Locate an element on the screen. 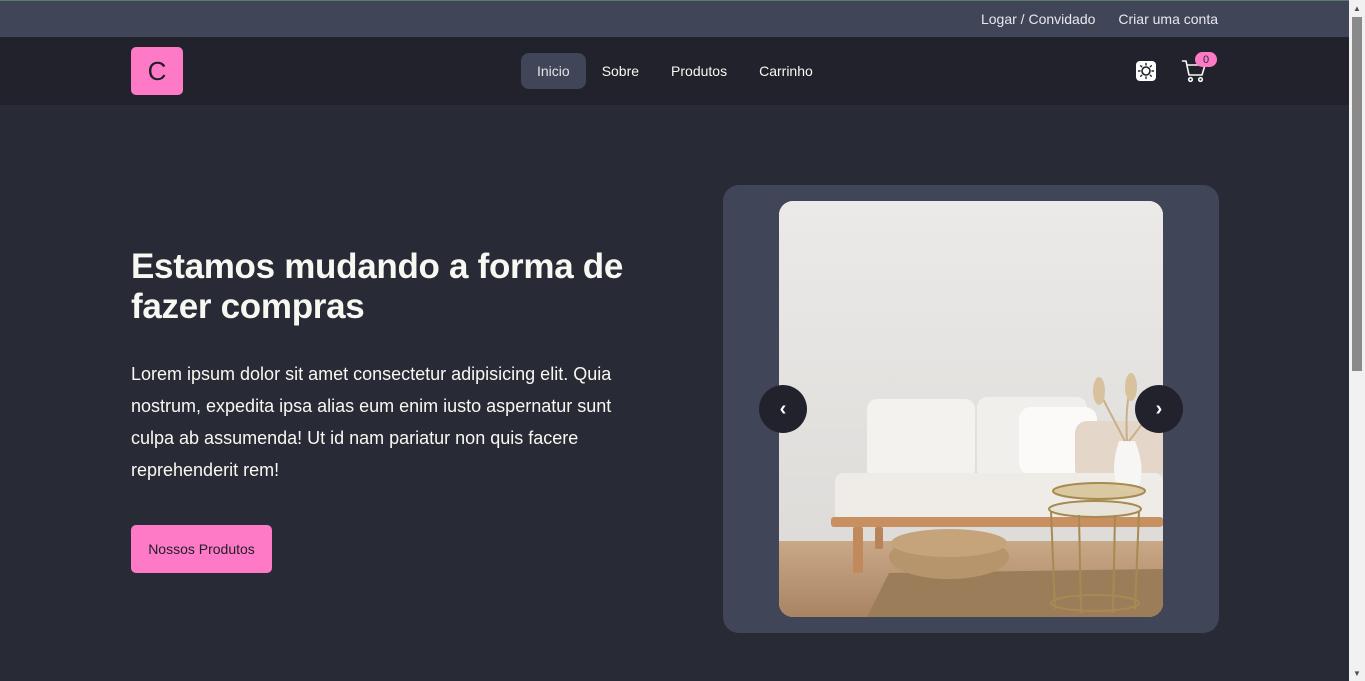 The width and height of the screenshot is (1365, 681). nav-item-produtos: Produtos is located at coordinates (699, 71).